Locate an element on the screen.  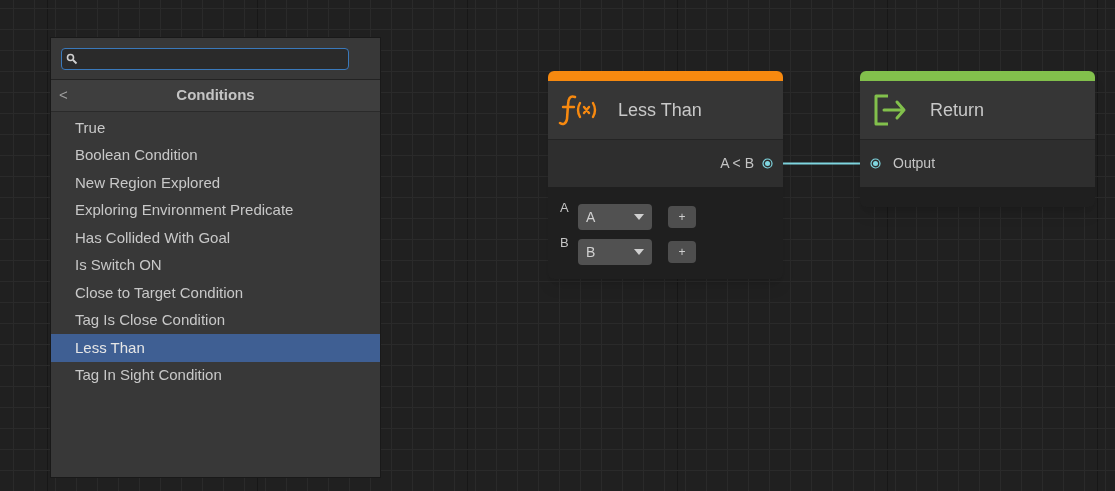
menu-item: Is Switch ON is located at coordinates (215, 265).